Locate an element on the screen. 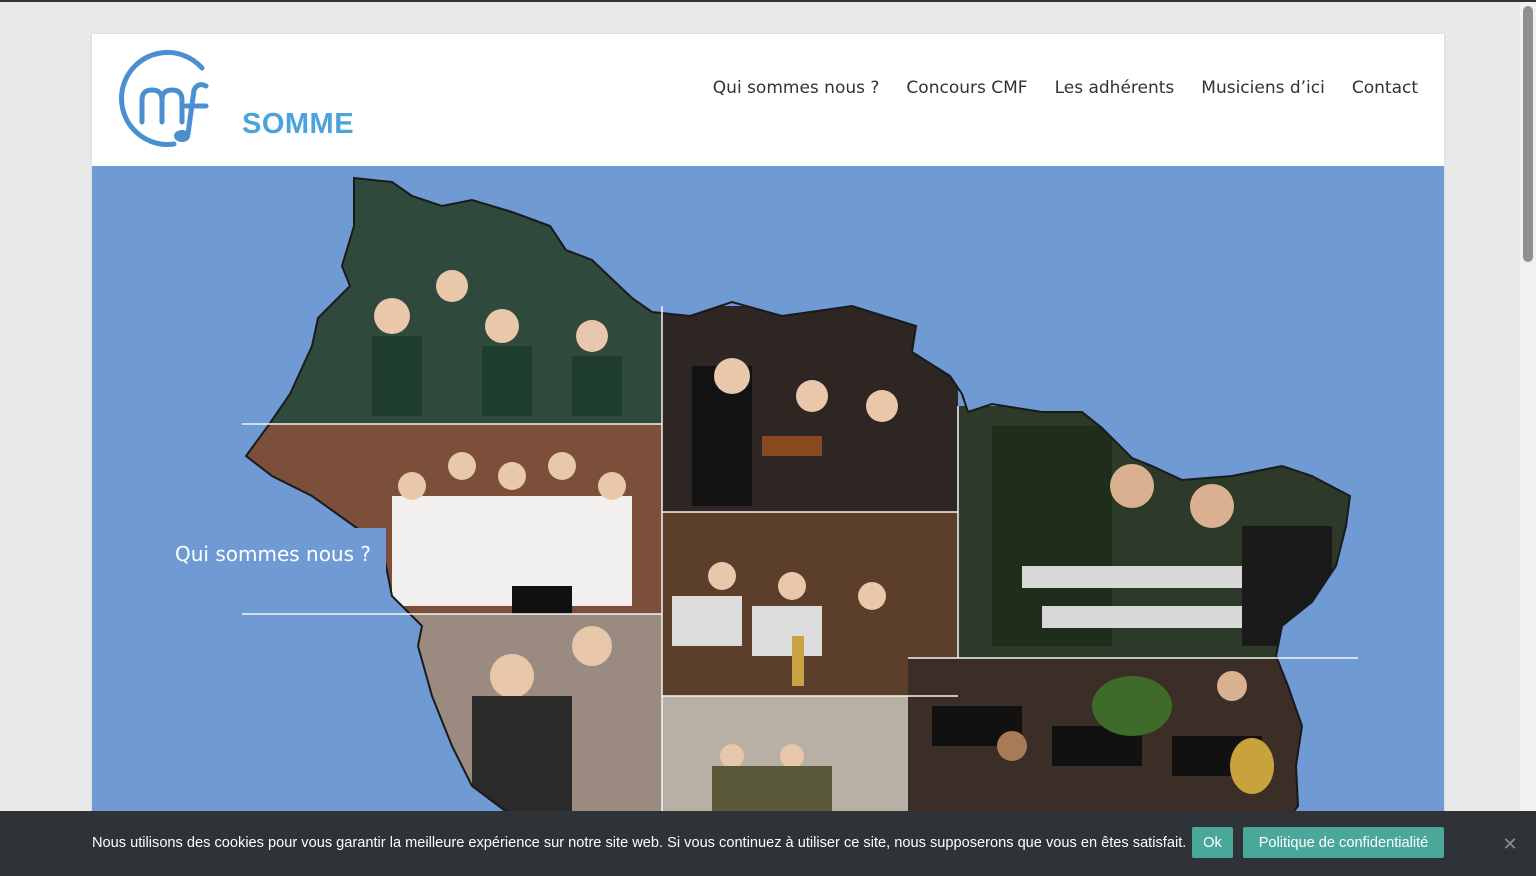  nav-item-concours-cmf: Concours CMF is located at coordinates (966, 88).